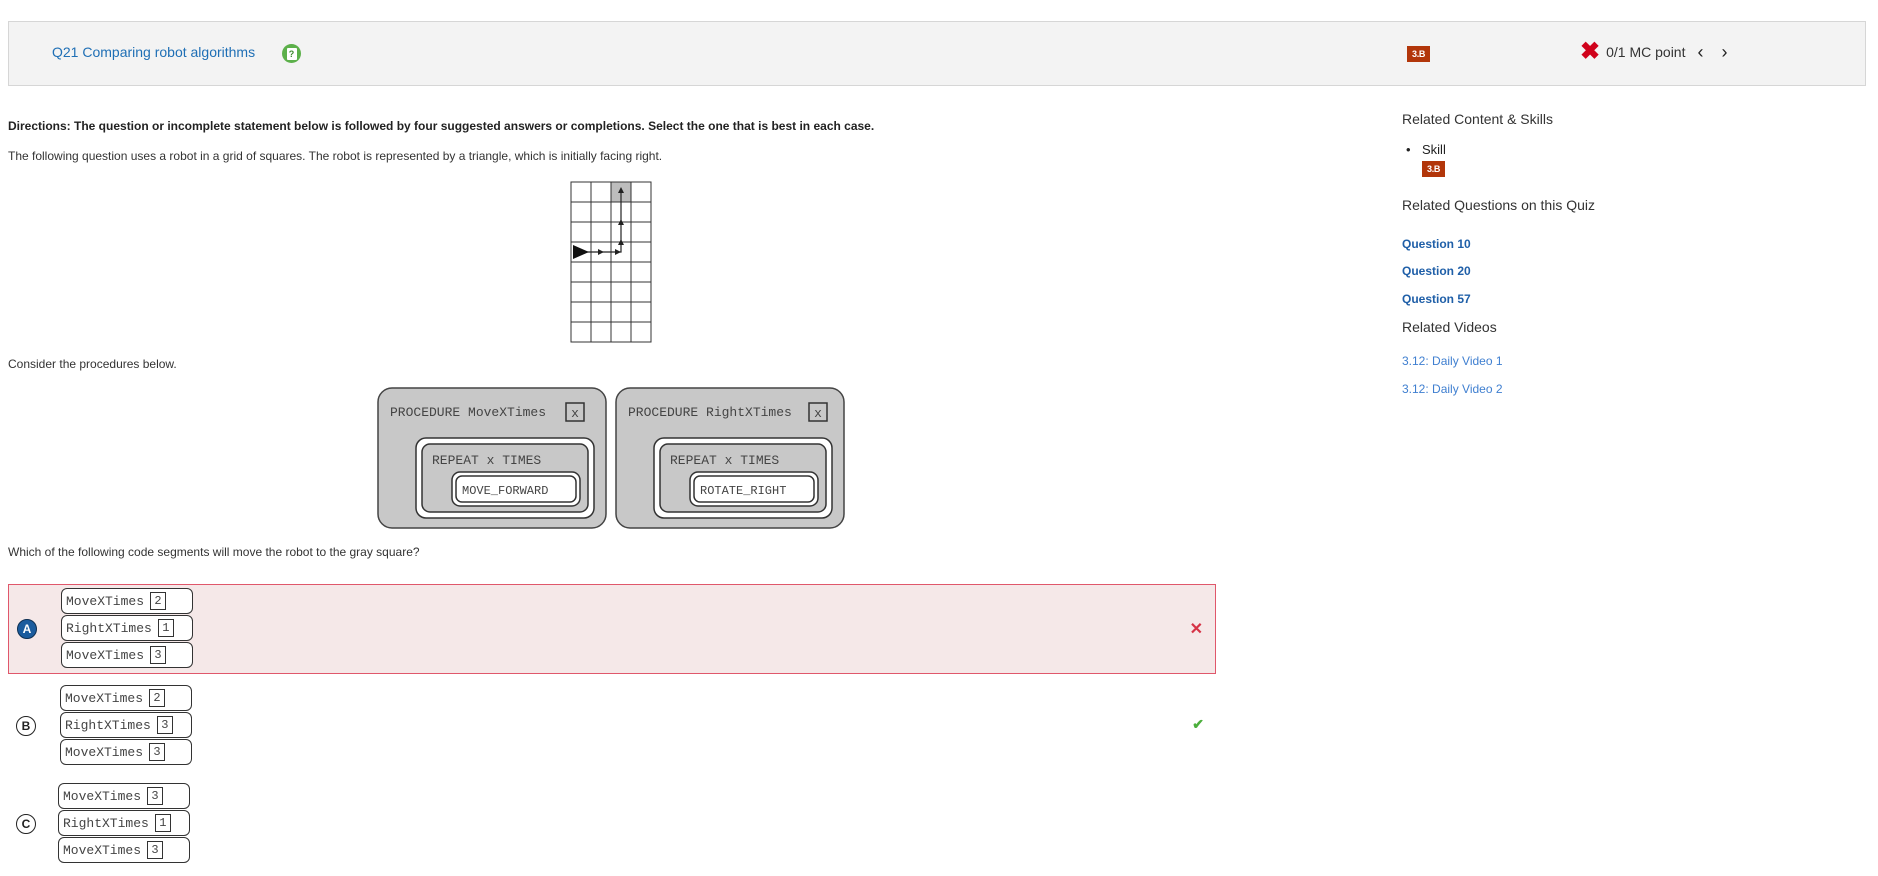 This screenshot has height=876, width=1878. I want to click on body-command: MOVE_FORWARD, so click(505, 491).